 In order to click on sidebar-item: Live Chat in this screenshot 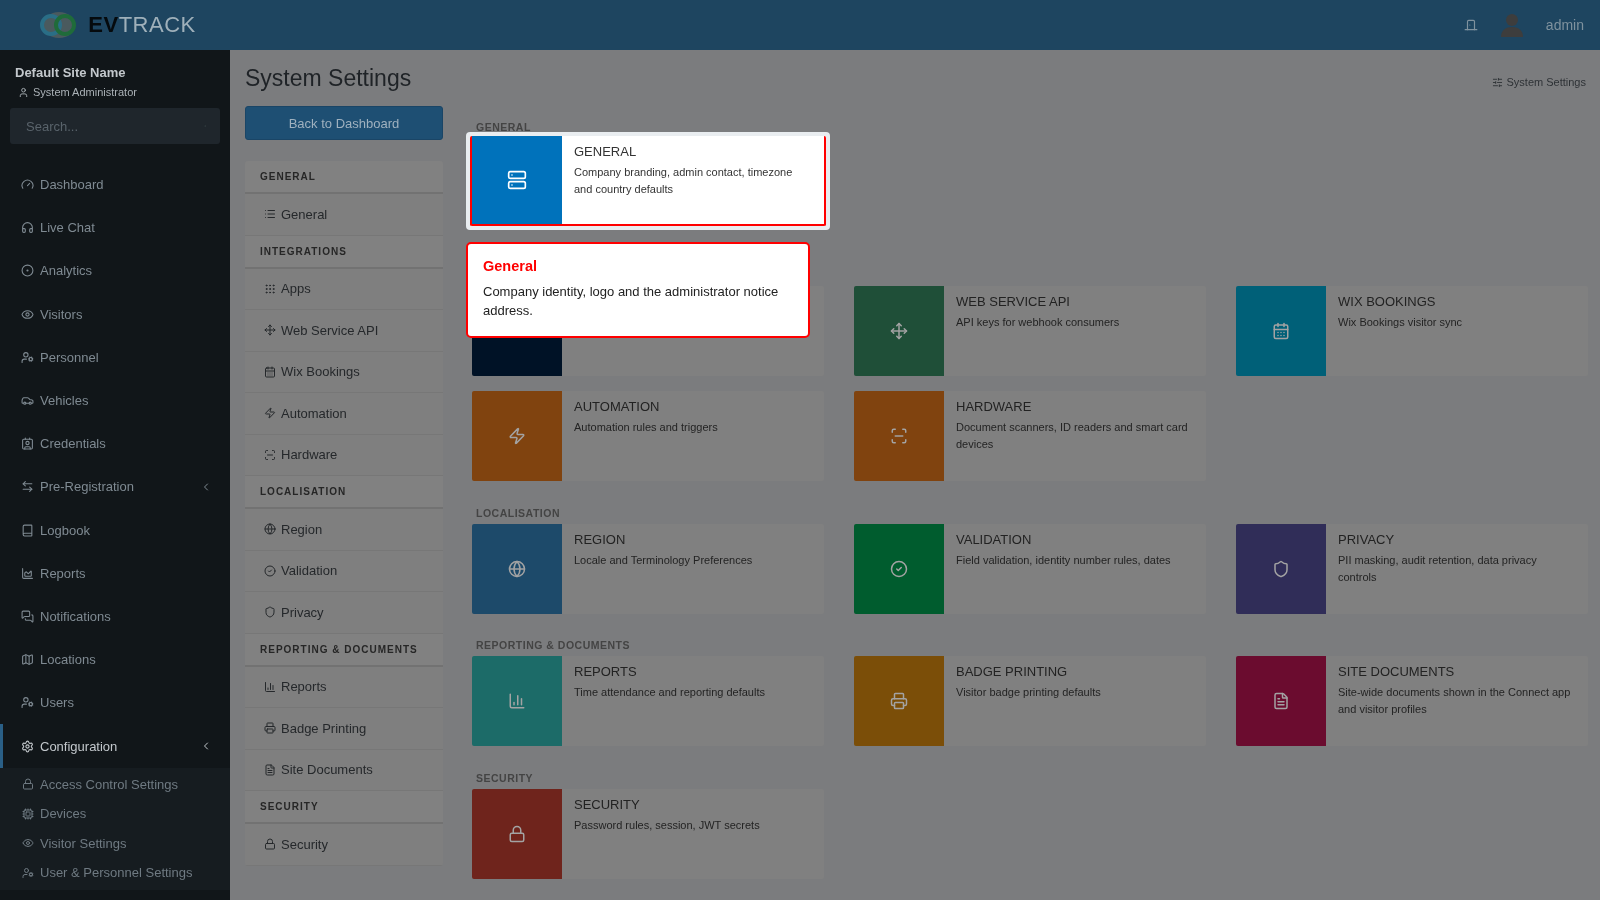, I will do `click(115, 228)`.